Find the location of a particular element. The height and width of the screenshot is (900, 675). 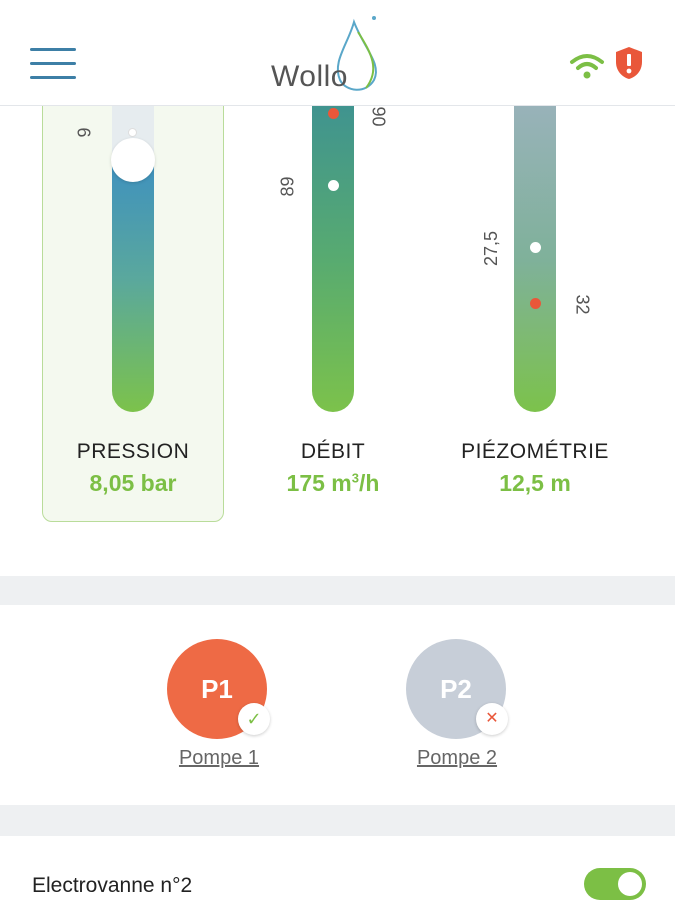

logo-text: Wollo is located at coordinates (309, 76).